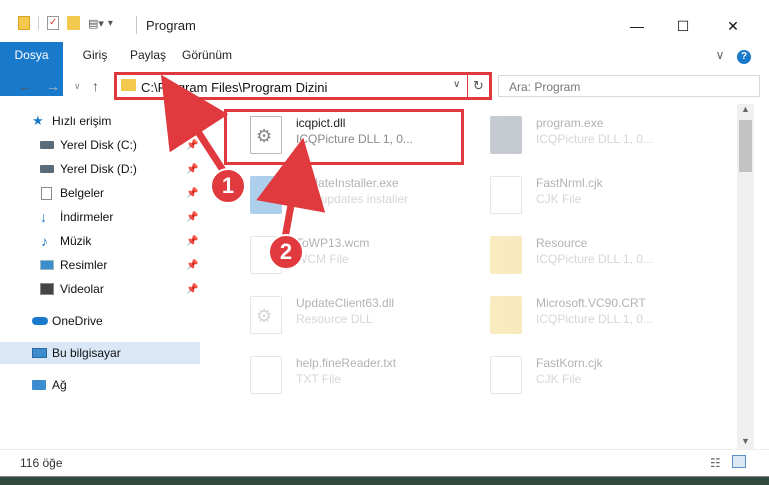 The image size is (769, 485). What do you see at coordinates (286, 252) in the screenshot?
I see `step-badge-2: 2` at bounding box center [286, 252].